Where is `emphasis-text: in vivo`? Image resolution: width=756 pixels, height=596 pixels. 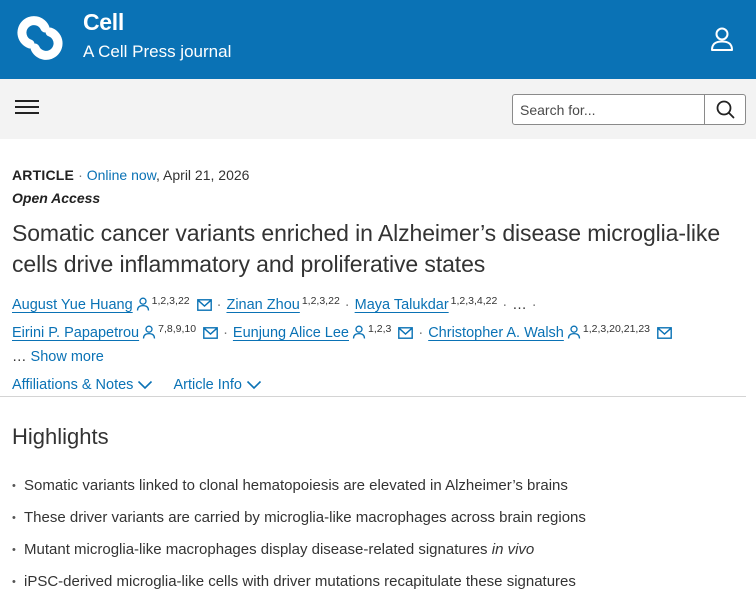 emphasis-text: in vivo is located at coordinates (513, 549).